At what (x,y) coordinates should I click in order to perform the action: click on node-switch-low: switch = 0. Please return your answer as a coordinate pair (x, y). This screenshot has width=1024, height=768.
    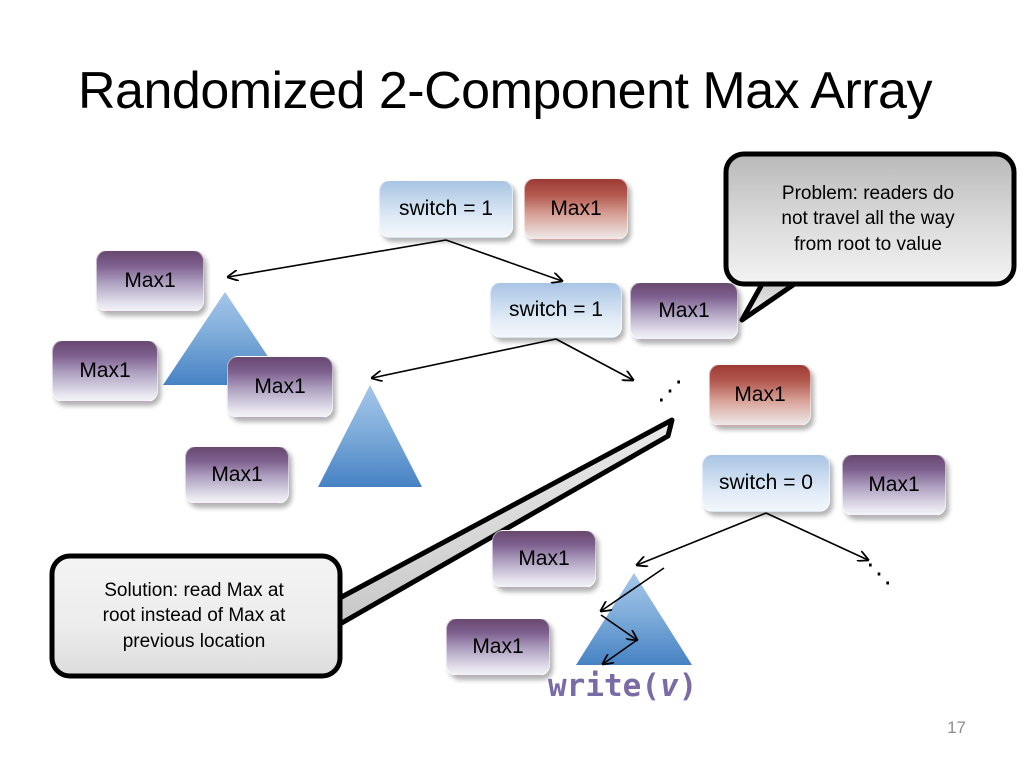
    Looking at the image, I should click on (766, 483).